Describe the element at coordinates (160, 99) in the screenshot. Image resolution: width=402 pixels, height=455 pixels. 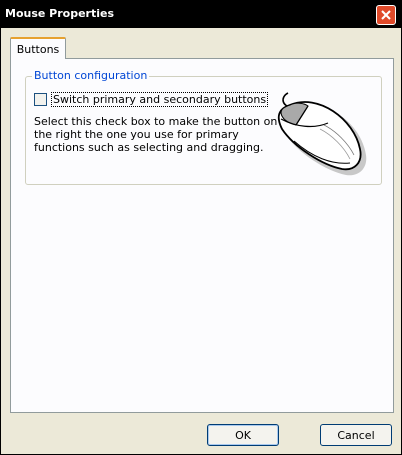
I see `switch-buttons-label: Switch primary and secondary buttons` at that location.